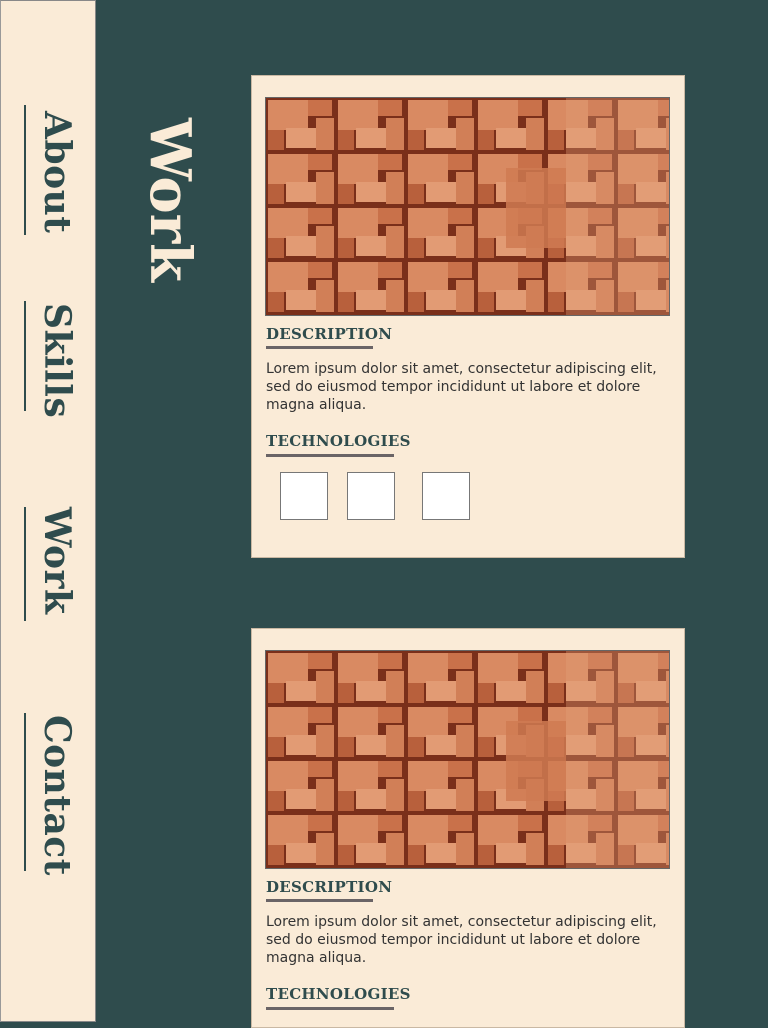  What do you see at coordinates (57, 795) in the screenshot?
I see `nav-label-contact: Contact` at bounding box center [57, 795].